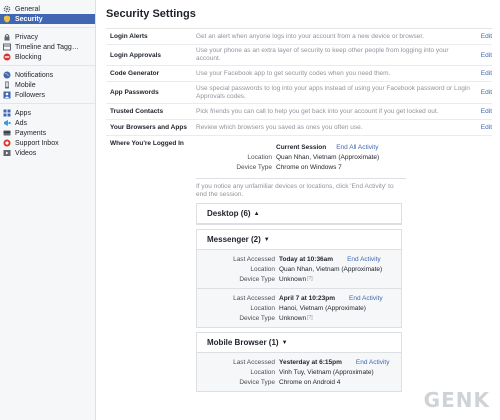 The height and width of the screenshot is (420, 500). What do you see at coordinates (7, 113) in the screenshot?
I see `apps-icon` at bounding box center [7, 113].